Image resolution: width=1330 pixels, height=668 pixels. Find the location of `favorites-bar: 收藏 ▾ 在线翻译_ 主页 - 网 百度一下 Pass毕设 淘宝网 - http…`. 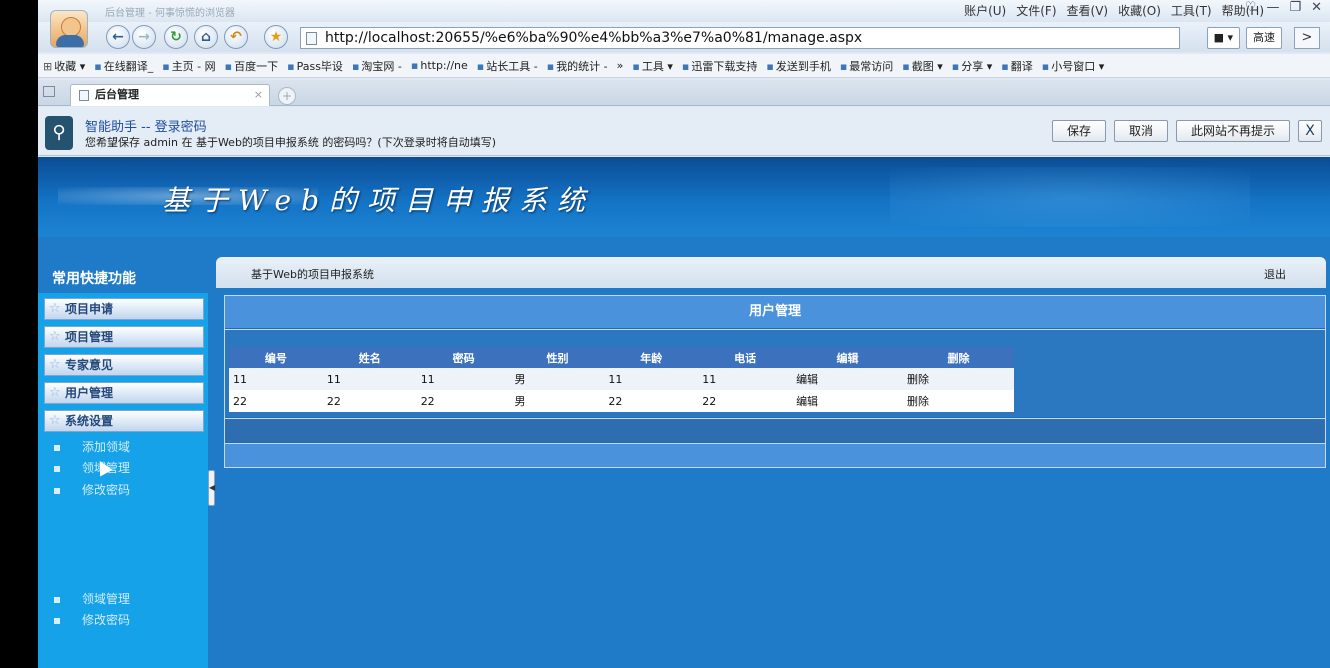

favorites-bar: 收藏 ▾ 在线翻译_ 主页 - 网 百度一下 Pass毕设 淘宝网 - http… is located at coordinates (684, 66).